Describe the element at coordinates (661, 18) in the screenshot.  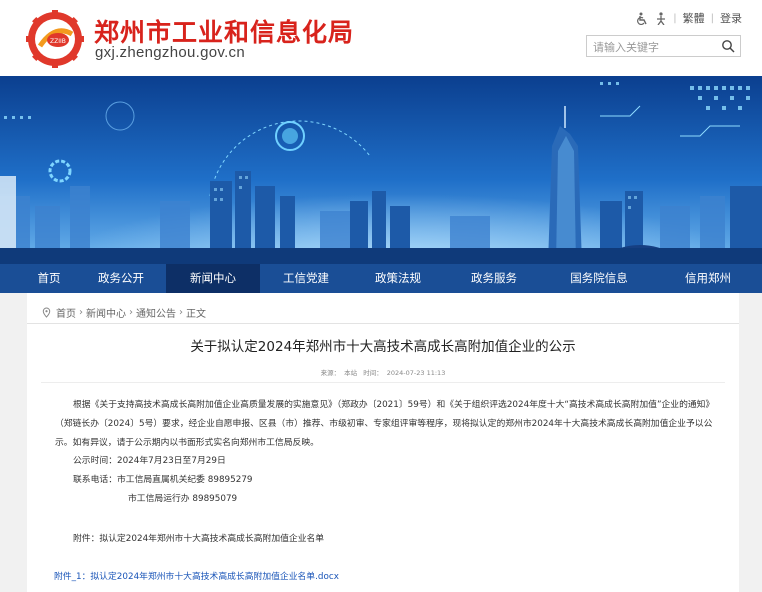
I see `elder-mode-icon` at that location.